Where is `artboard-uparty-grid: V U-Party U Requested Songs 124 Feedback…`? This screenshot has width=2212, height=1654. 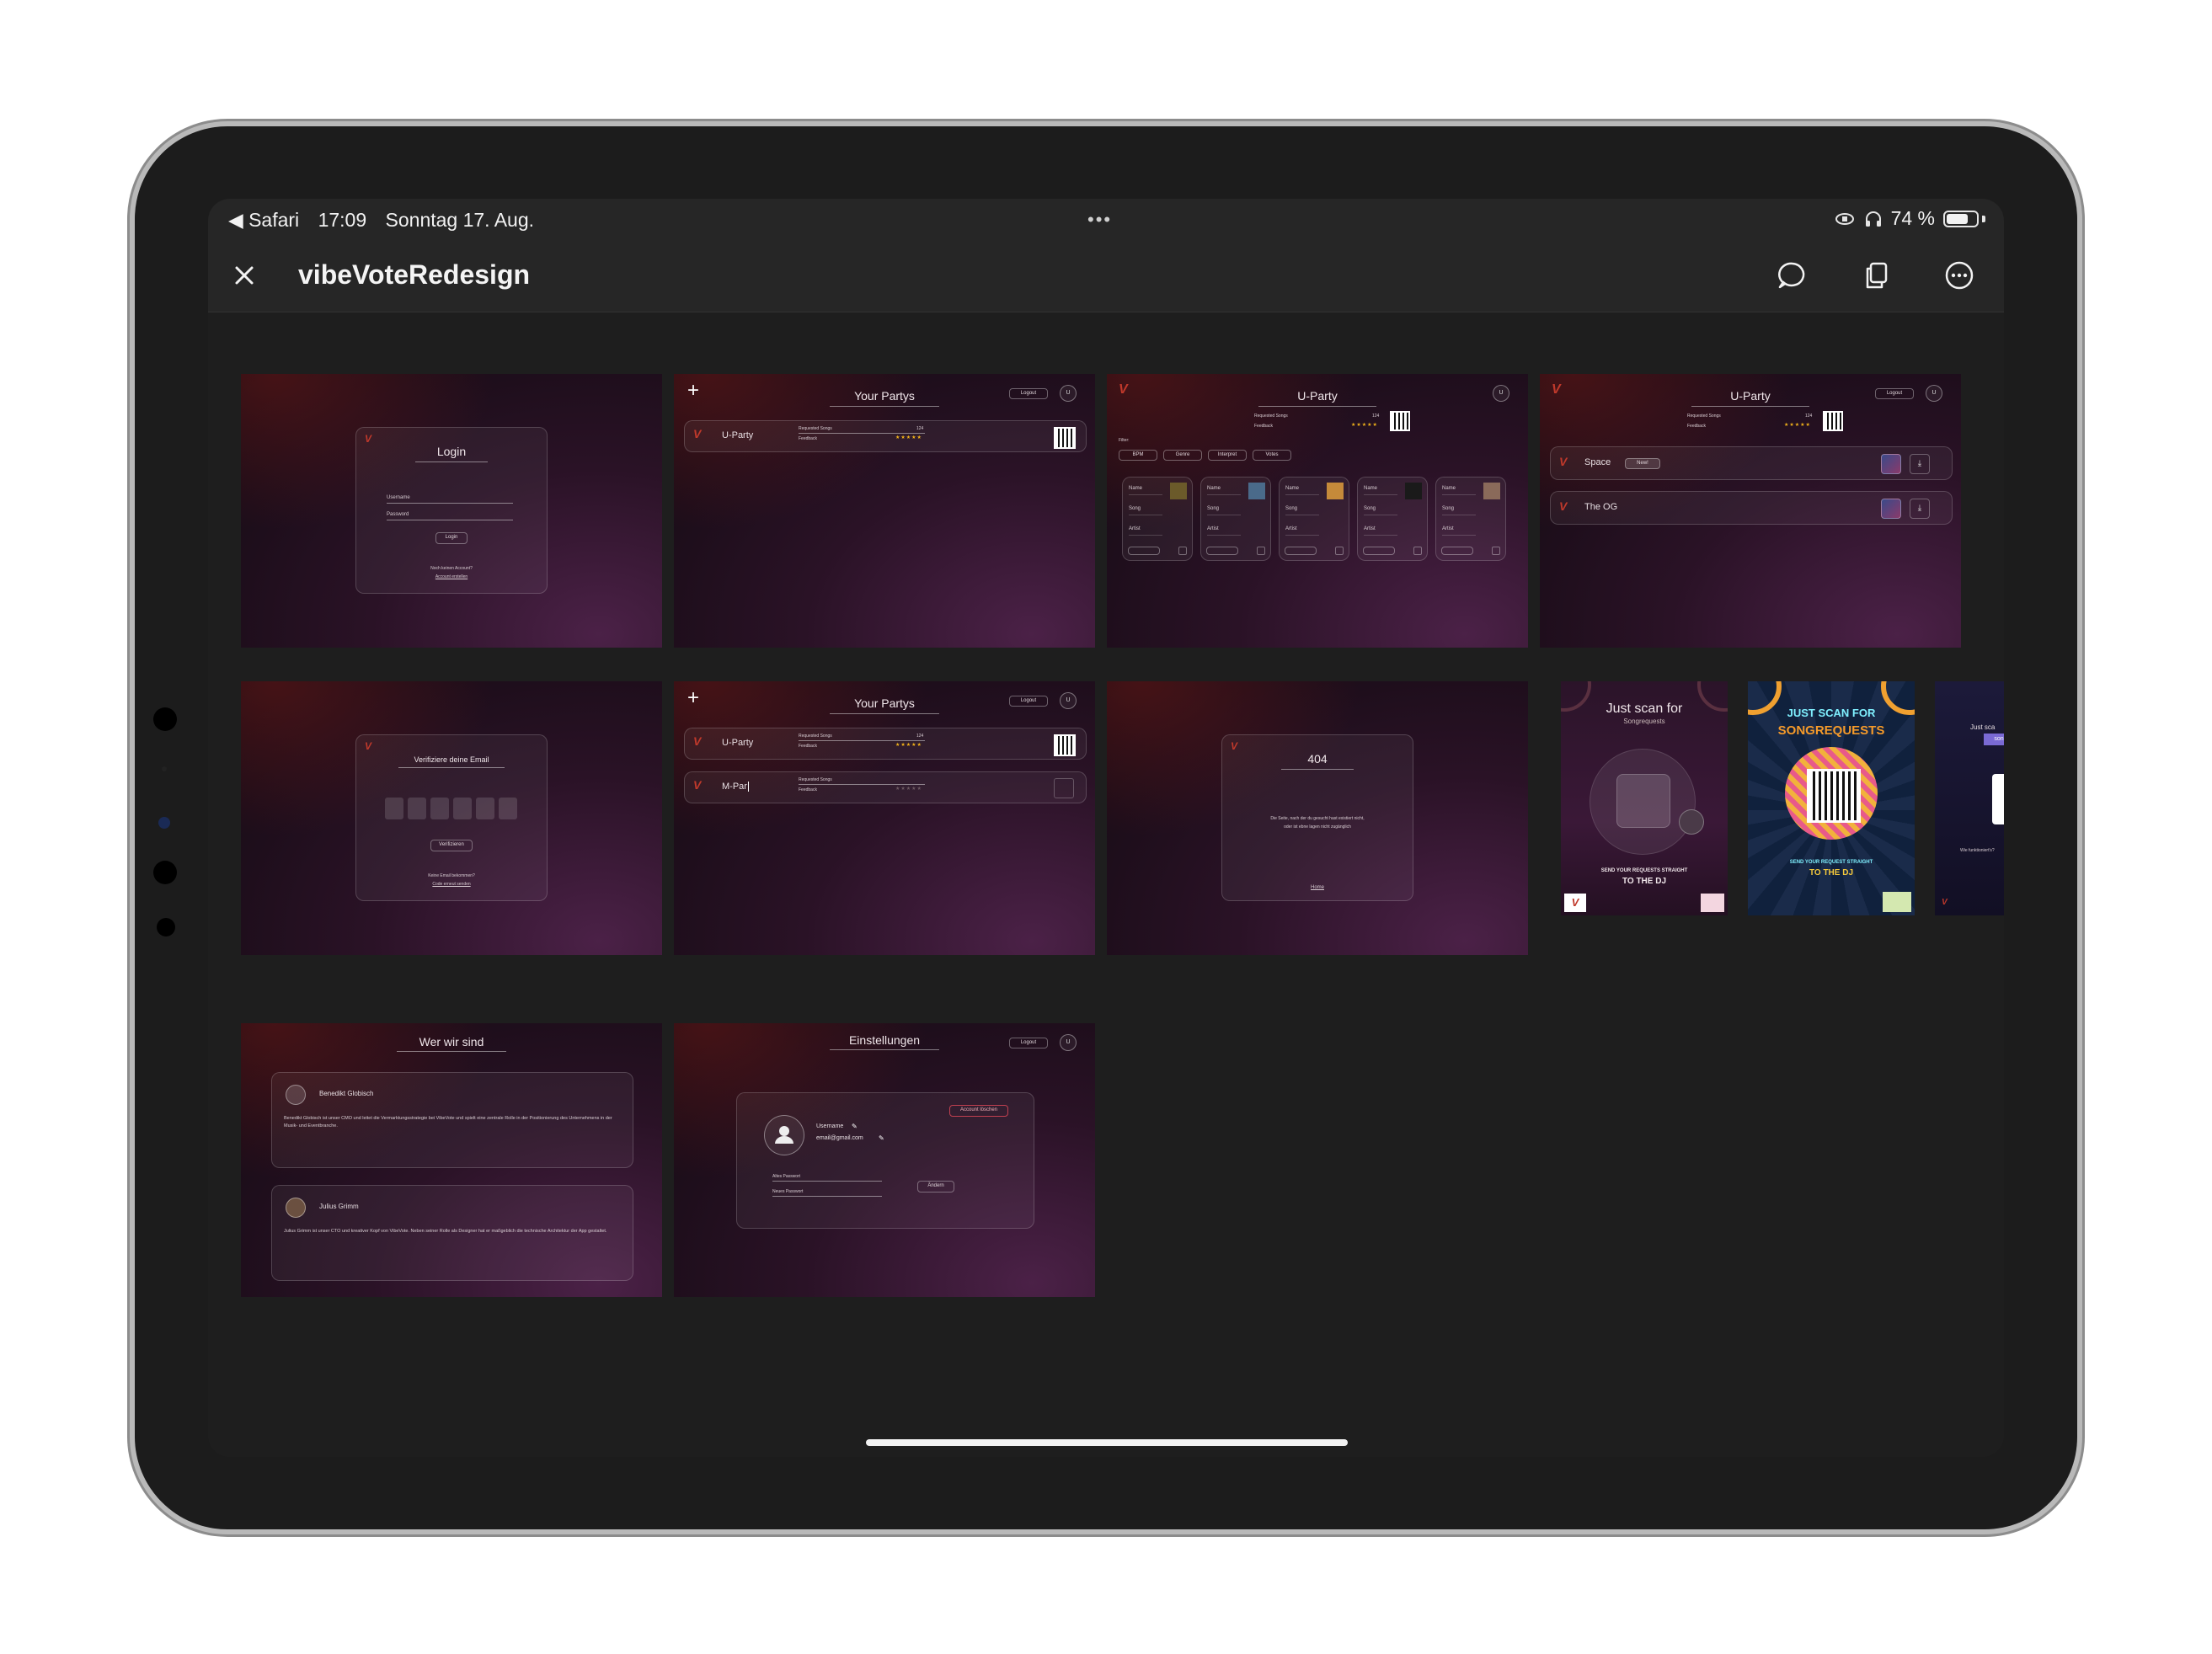 artboard-uparty-grid: V U-Party U Requested Songs 124 Feedback… is located at coordinates (1317, 511).